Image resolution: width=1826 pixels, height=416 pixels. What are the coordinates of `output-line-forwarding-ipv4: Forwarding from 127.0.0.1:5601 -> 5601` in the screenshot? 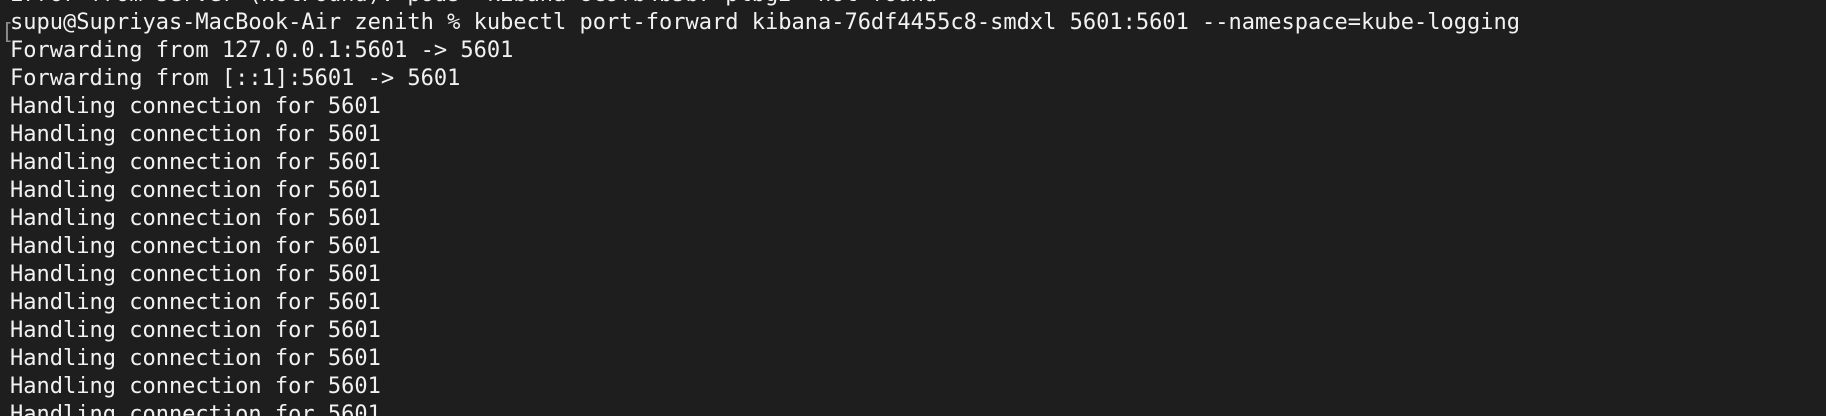 It's located at (262, 50).